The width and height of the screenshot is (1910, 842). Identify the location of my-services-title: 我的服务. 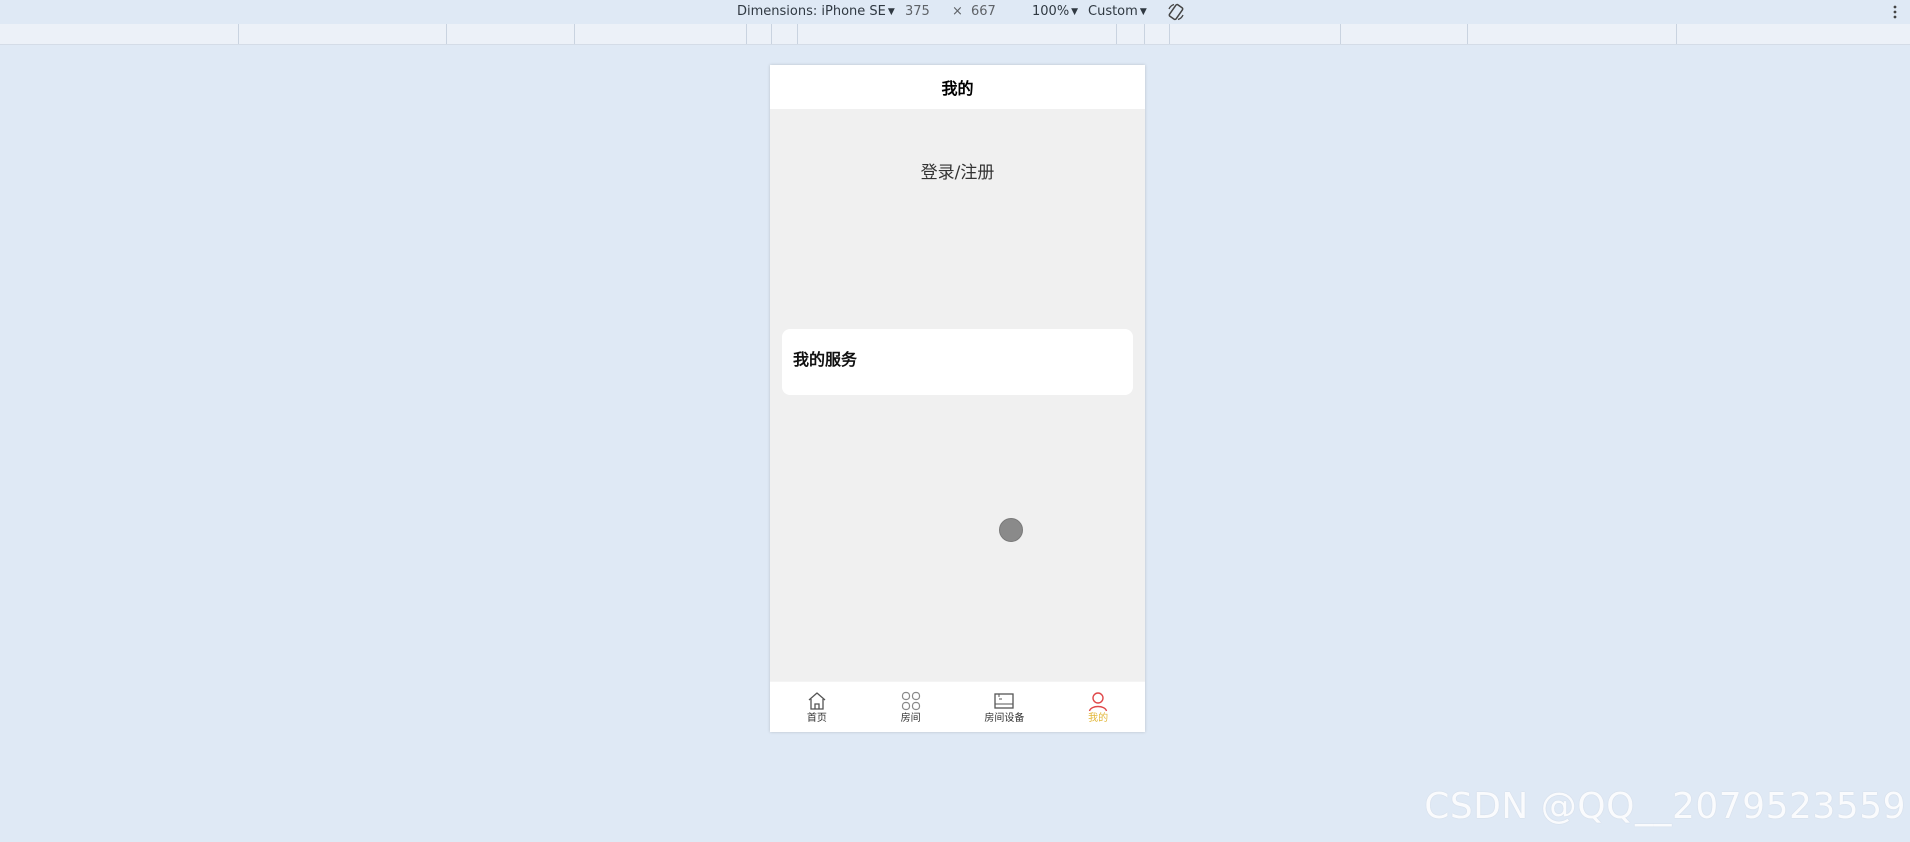
(825, 359).